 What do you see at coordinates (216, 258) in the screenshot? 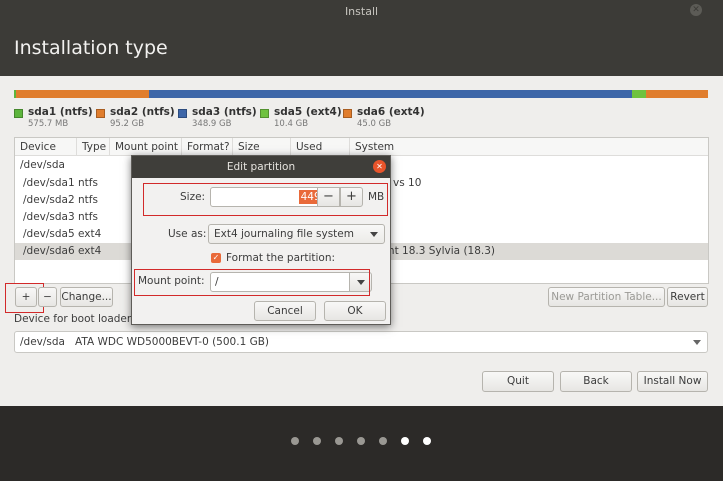
I see `format-checkbox: ✓` at bounding box center [216, 258].